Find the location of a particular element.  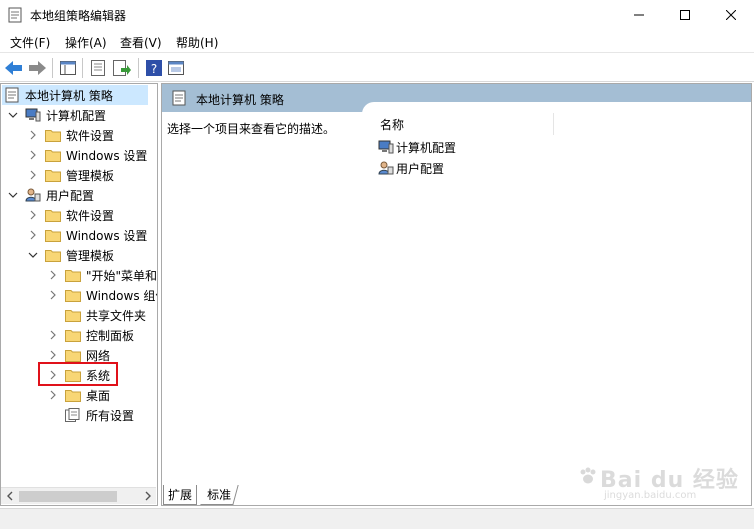

forward-arrow-icon is located at coordinates (37, 68).